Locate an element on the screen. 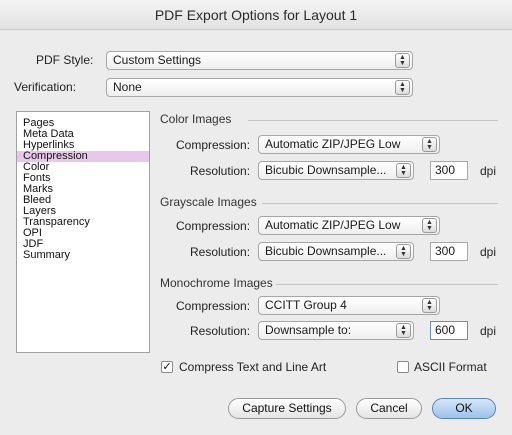 This screenshot has width=512, height=435. grayscale-images-title: Grayscale Images is located at coordinates (208, 202).